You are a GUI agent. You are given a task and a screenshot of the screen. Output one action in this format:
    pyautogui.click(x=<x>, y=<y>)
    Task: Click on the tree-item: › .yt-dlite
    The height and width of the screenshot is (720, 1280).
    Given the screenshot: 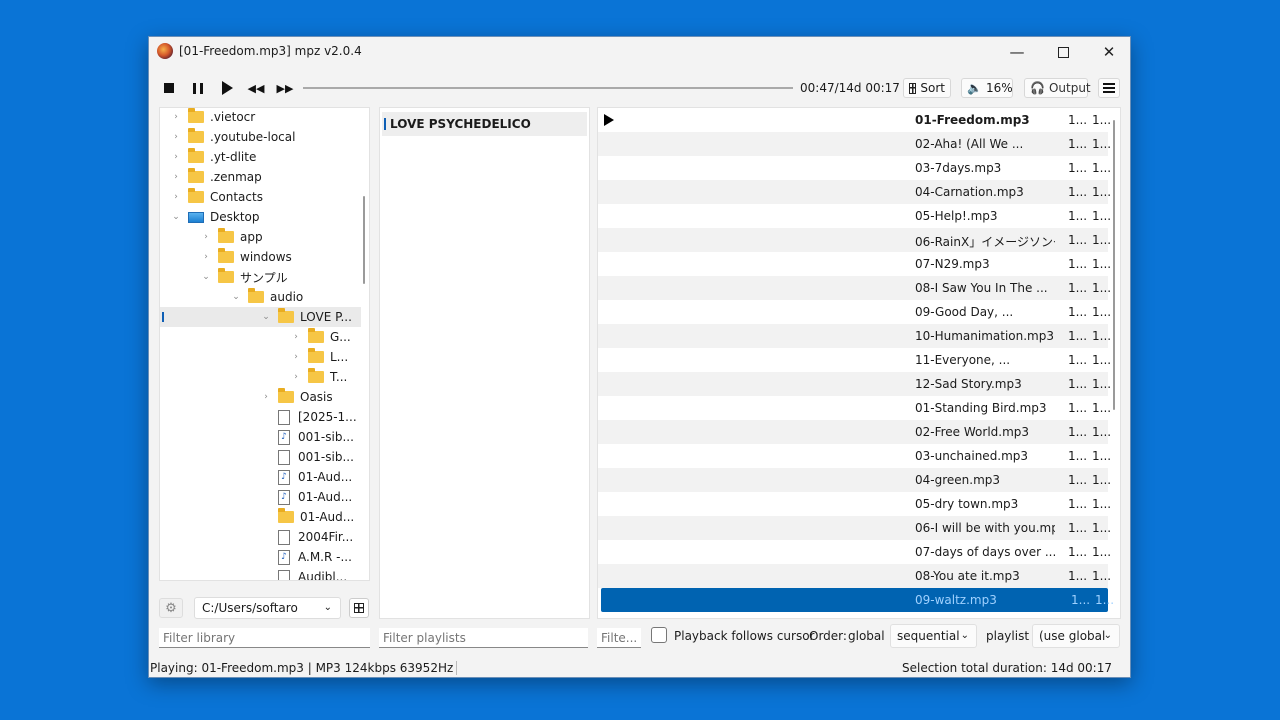 What is the action you would take?
    pyautogui.click(x=260, y=157)
    